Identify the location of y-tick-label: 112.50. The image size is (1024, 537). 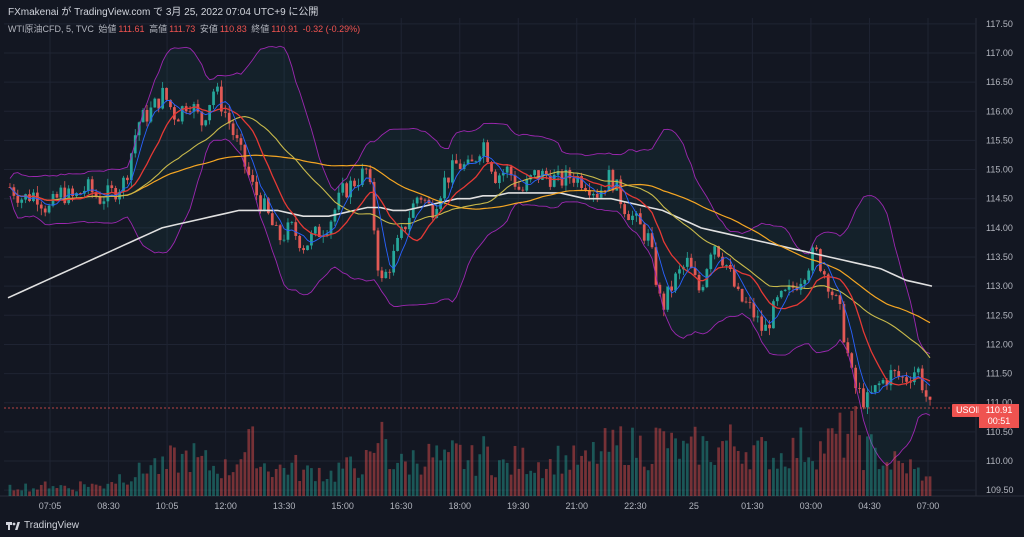
(999, 315).